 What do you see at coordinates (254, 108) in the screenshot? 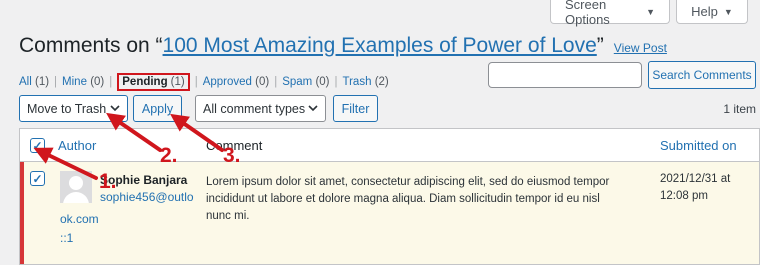
I see `comment-type-value: All comment types` at bounding box center [254, 108].